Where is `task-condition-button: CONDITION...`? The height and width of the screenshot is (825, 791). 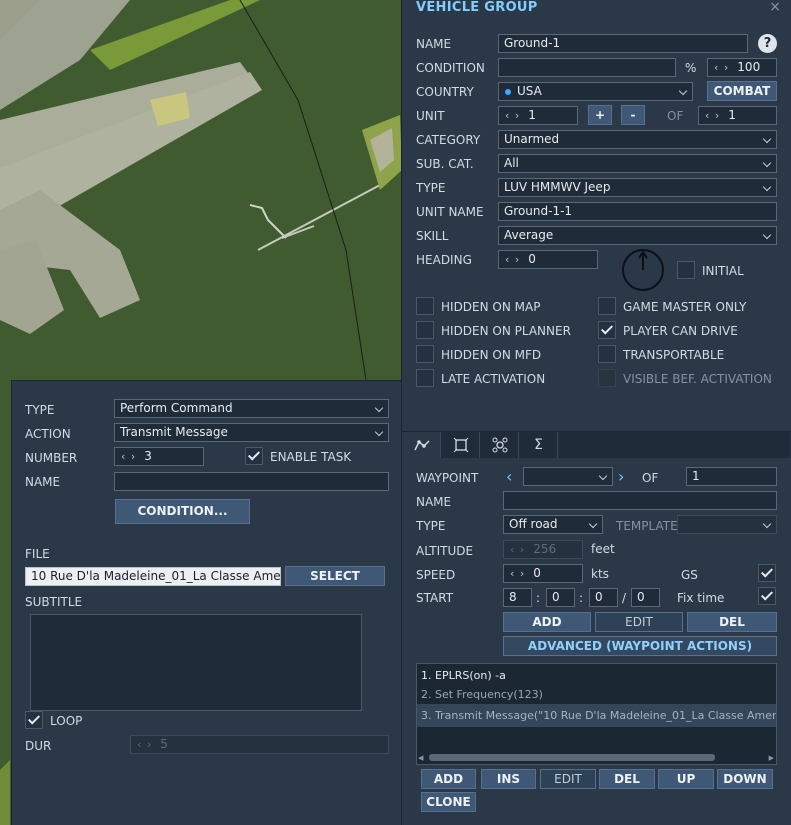 task-condition-button: CONDITION... is located at coordinates (182, 511).